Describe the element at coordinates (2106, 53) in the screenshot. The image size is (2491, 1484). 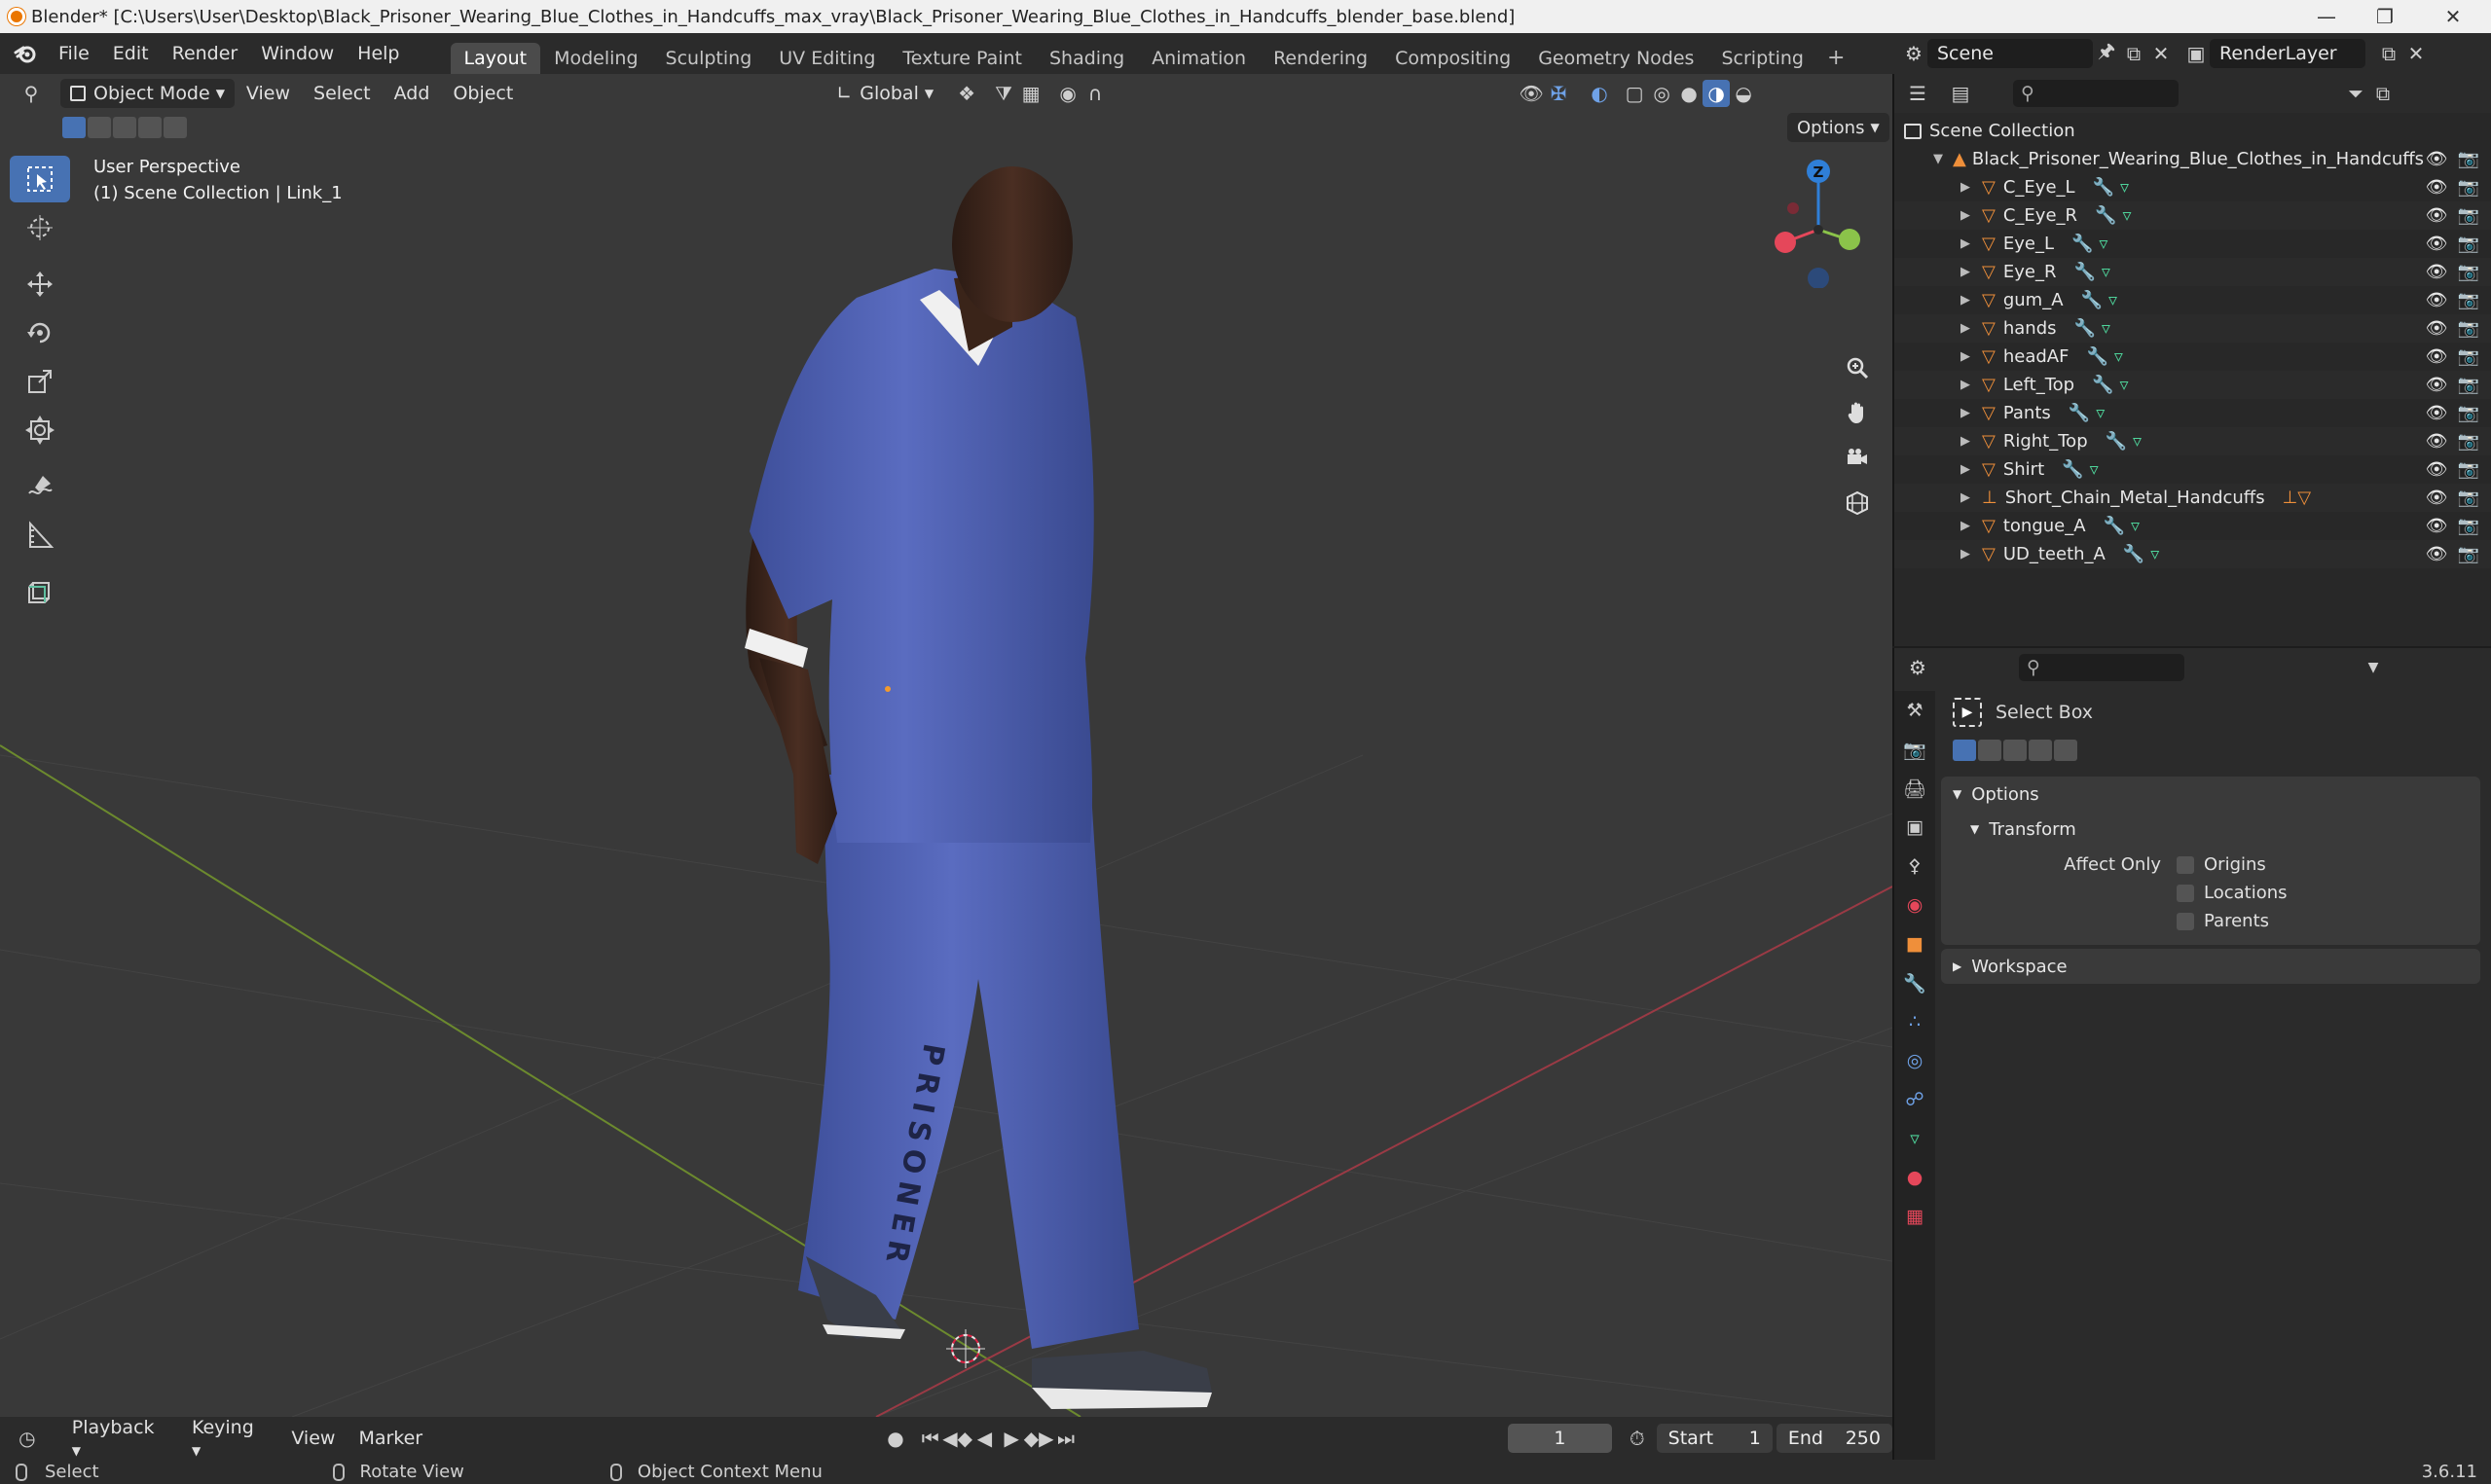
I see `pin-scene-icon: 🖈` at that location.